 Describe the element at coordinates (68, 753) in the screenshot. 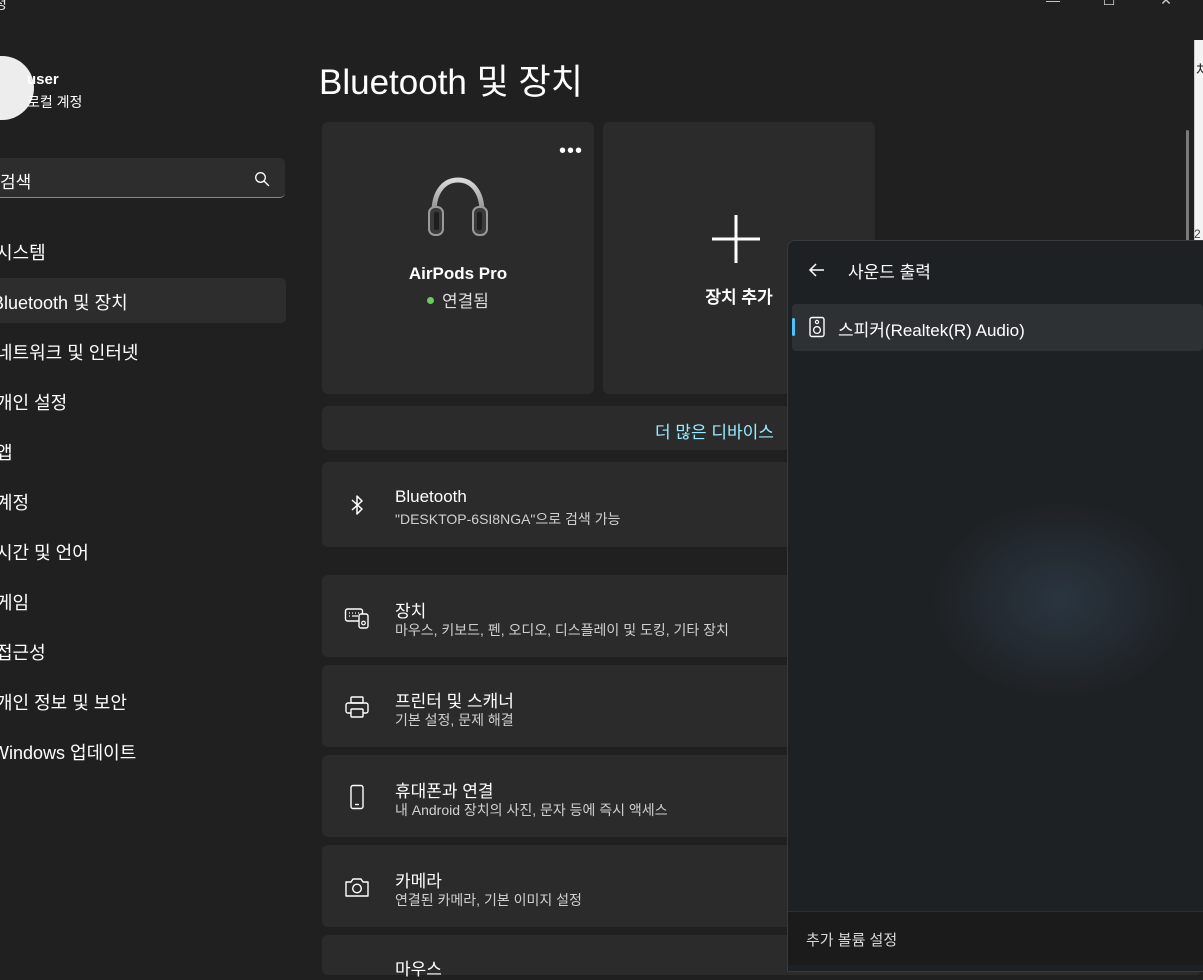

I see `sidebar-item-label: Windows 업데이트` at that location.